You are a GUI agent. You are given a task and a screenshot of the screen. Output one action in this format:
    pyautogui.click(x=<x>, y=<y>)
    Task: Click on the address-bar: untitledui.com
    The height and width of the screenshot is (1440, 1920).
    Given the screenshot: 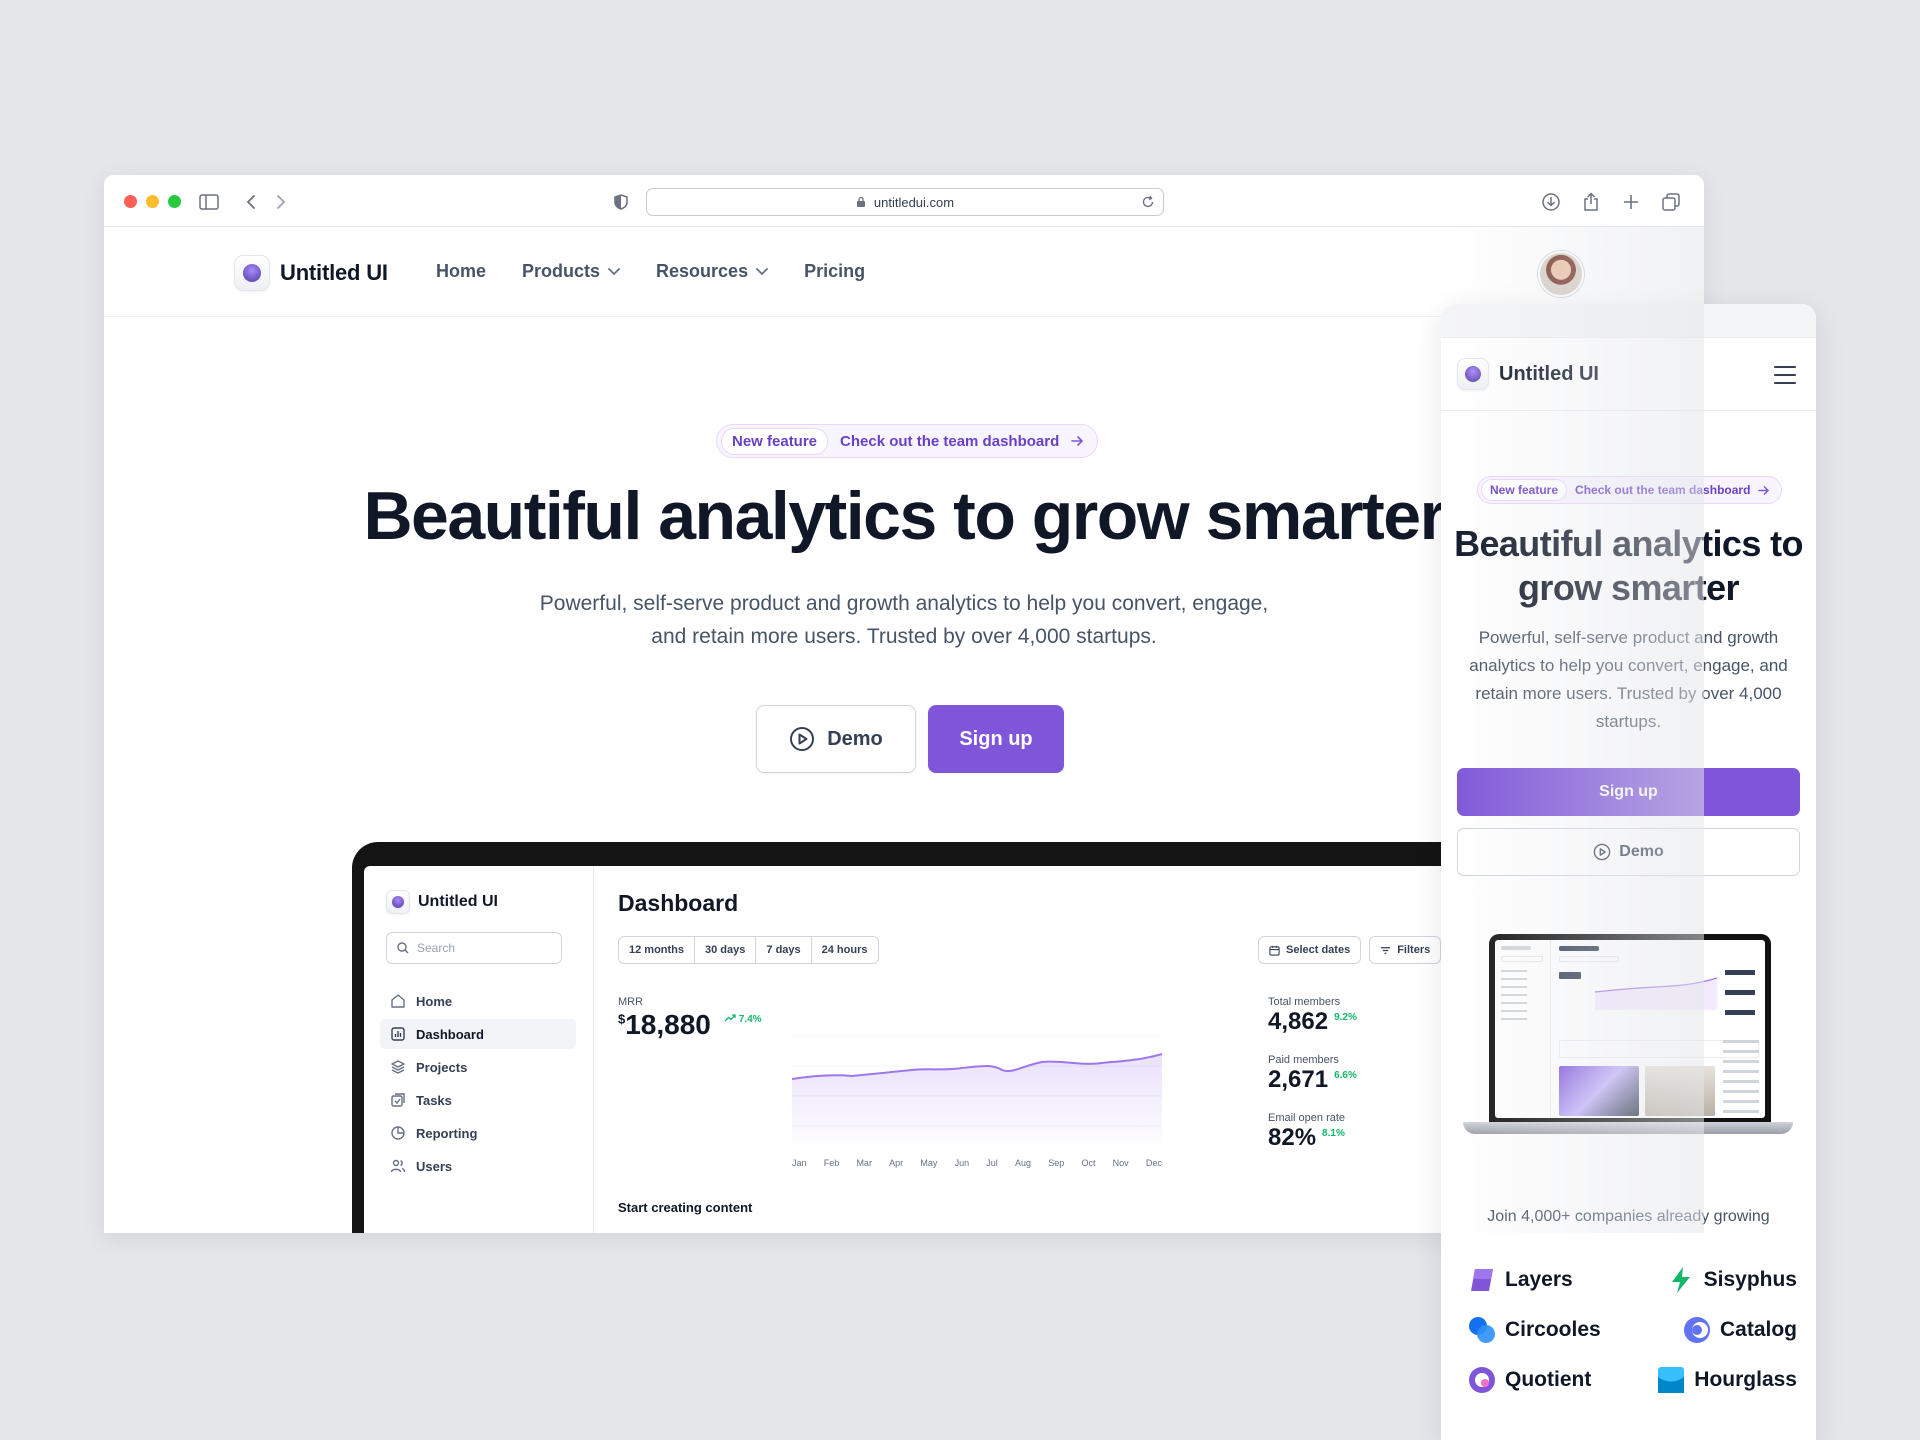 What is the action you would take?
    pyautogui.click(x=905, y=202)
    